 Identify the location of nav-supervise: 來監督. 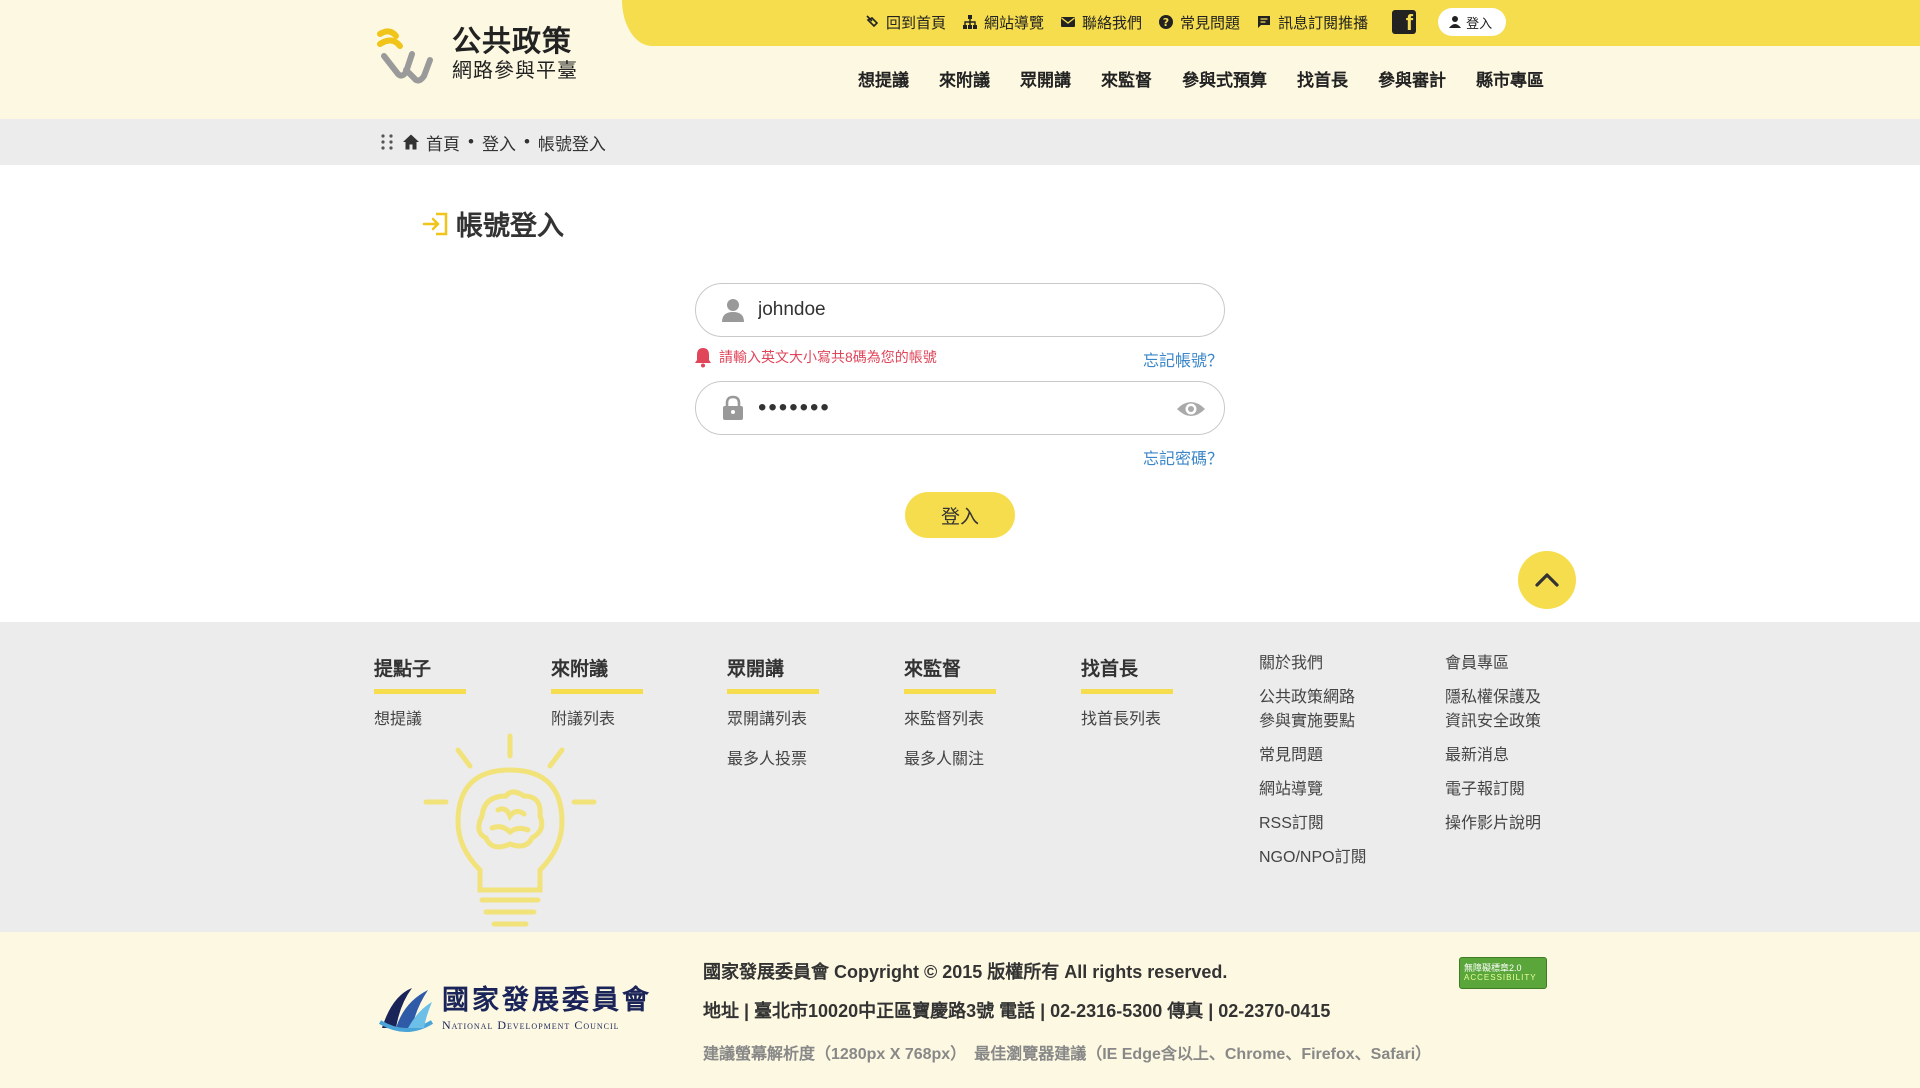
(1126, 78).